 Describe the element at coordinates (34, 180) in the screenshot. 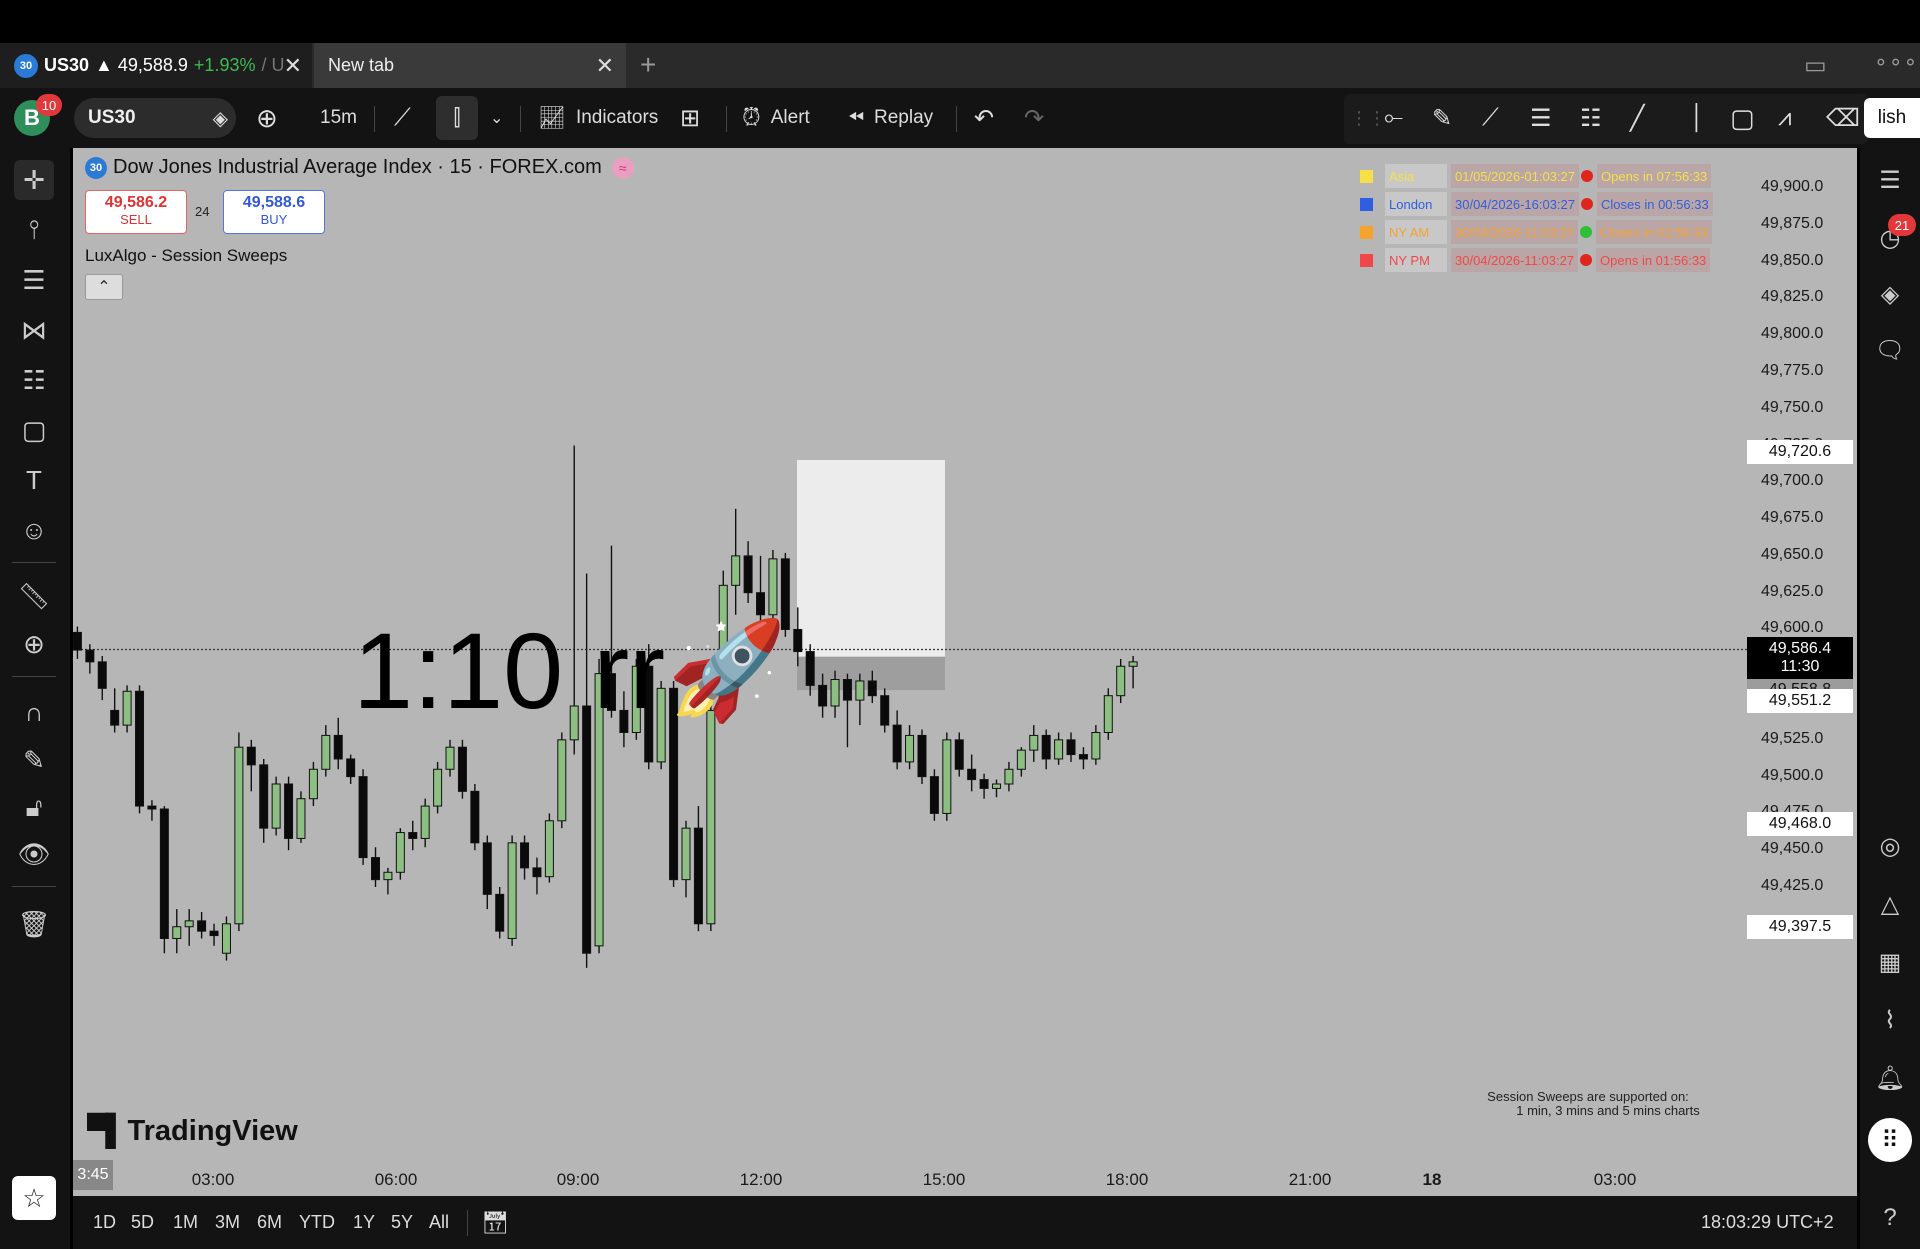

I see `crosshair-icon: ✛` at that location.